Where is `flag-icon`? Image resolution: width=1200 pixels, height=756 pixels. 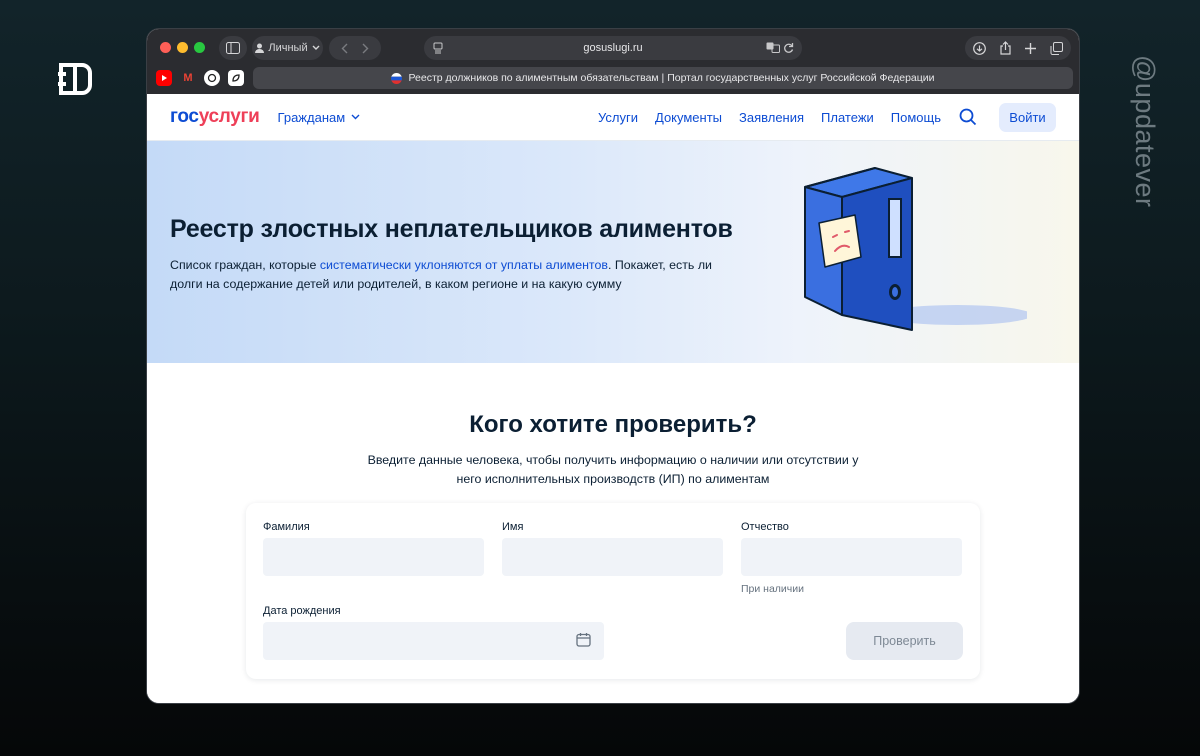 flag-icon is located at coordinates (397, 78).